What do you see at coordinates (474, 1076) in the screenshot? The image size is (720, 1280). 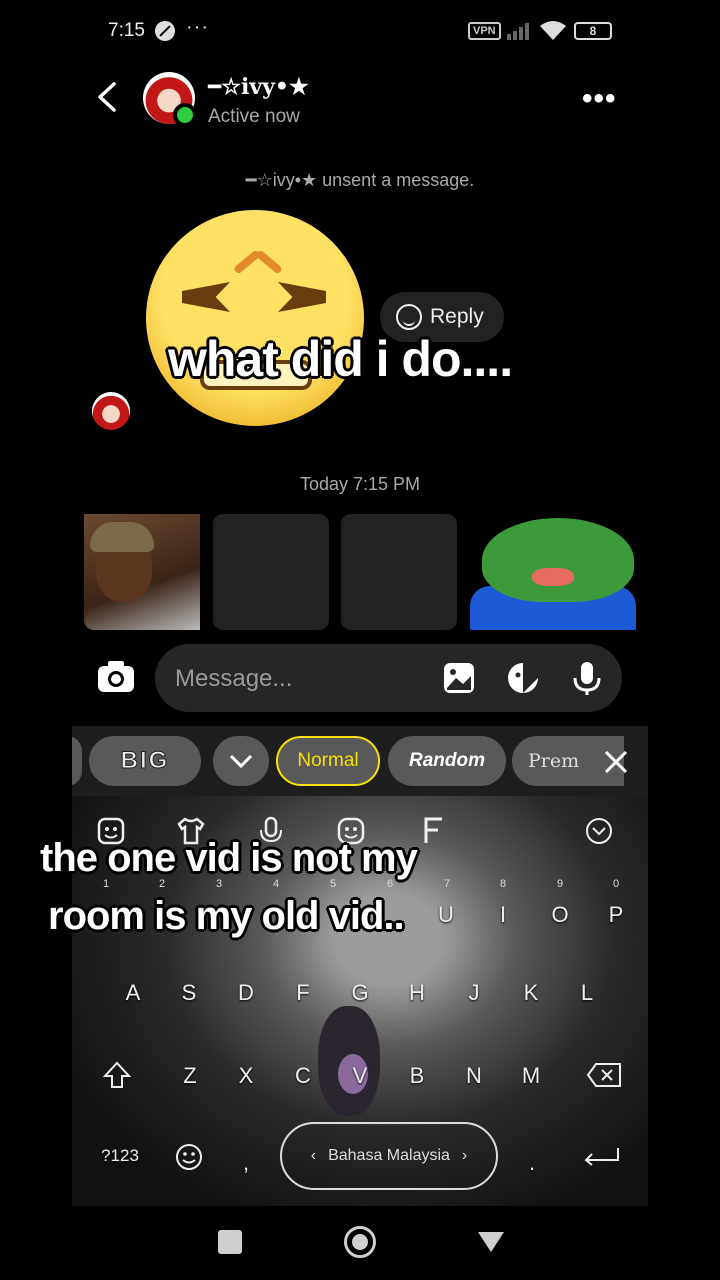 I see `key-n: N` at bounding box center [474, 1076].